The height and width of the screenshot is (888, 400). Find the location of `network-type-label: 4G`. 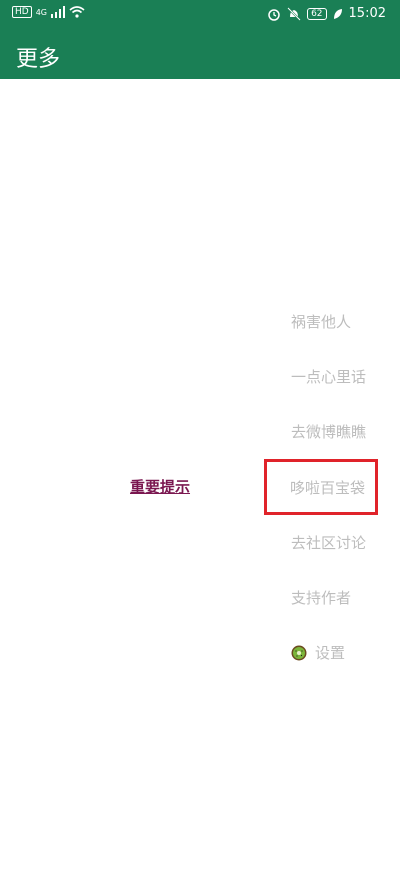

network-type-label: 4G is located at coordinates (41, 12).